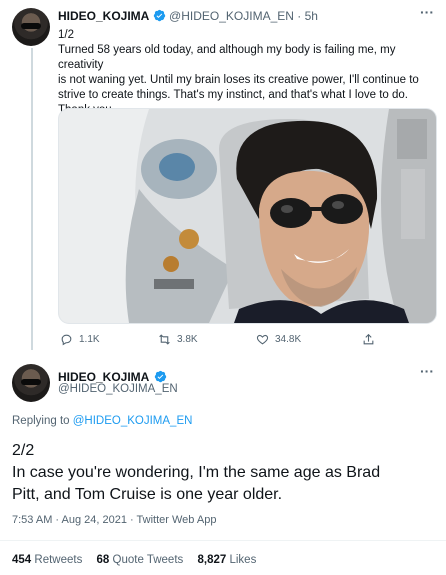 Image resolution: width=446 pixels, height=575 pixels. I want to click on replying-to-link: @HIDEO_KOJIMA_EN, so click(133, 421).